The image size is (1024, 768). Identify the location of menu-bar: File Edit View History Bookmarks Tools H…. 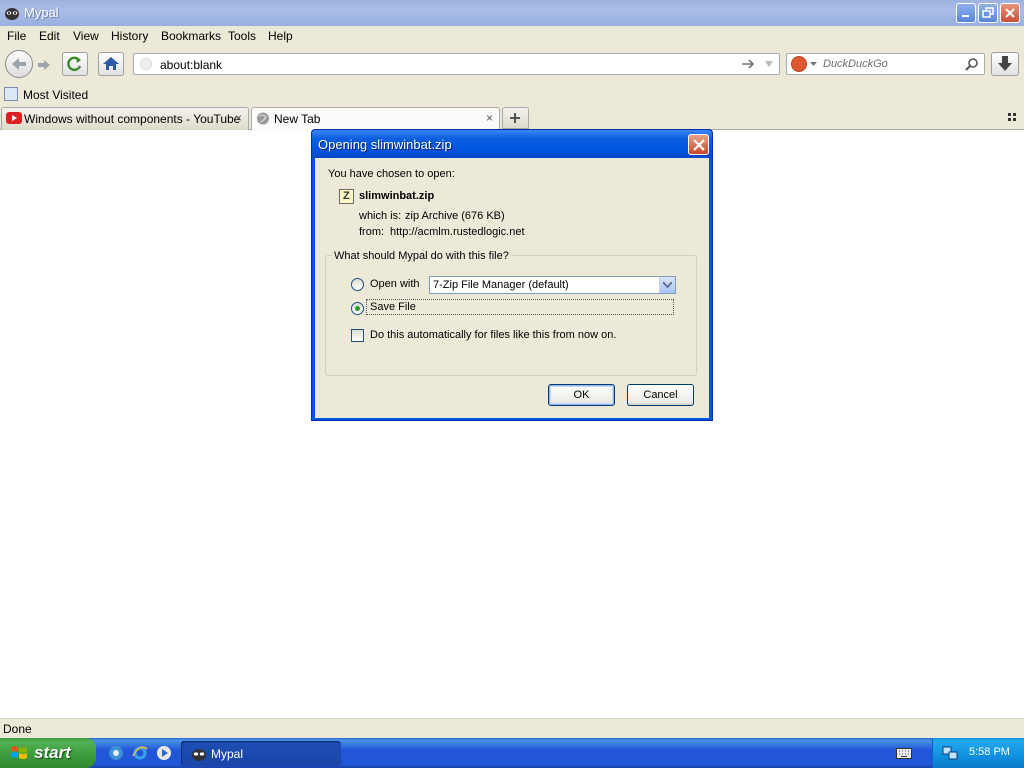
(512, 36).